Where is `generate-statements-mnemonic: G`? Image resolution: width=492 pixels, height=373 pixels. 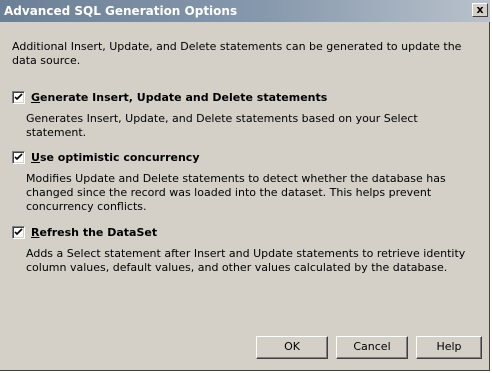 generate-statements-mnemonic: G is located at coordinates (36, 97).